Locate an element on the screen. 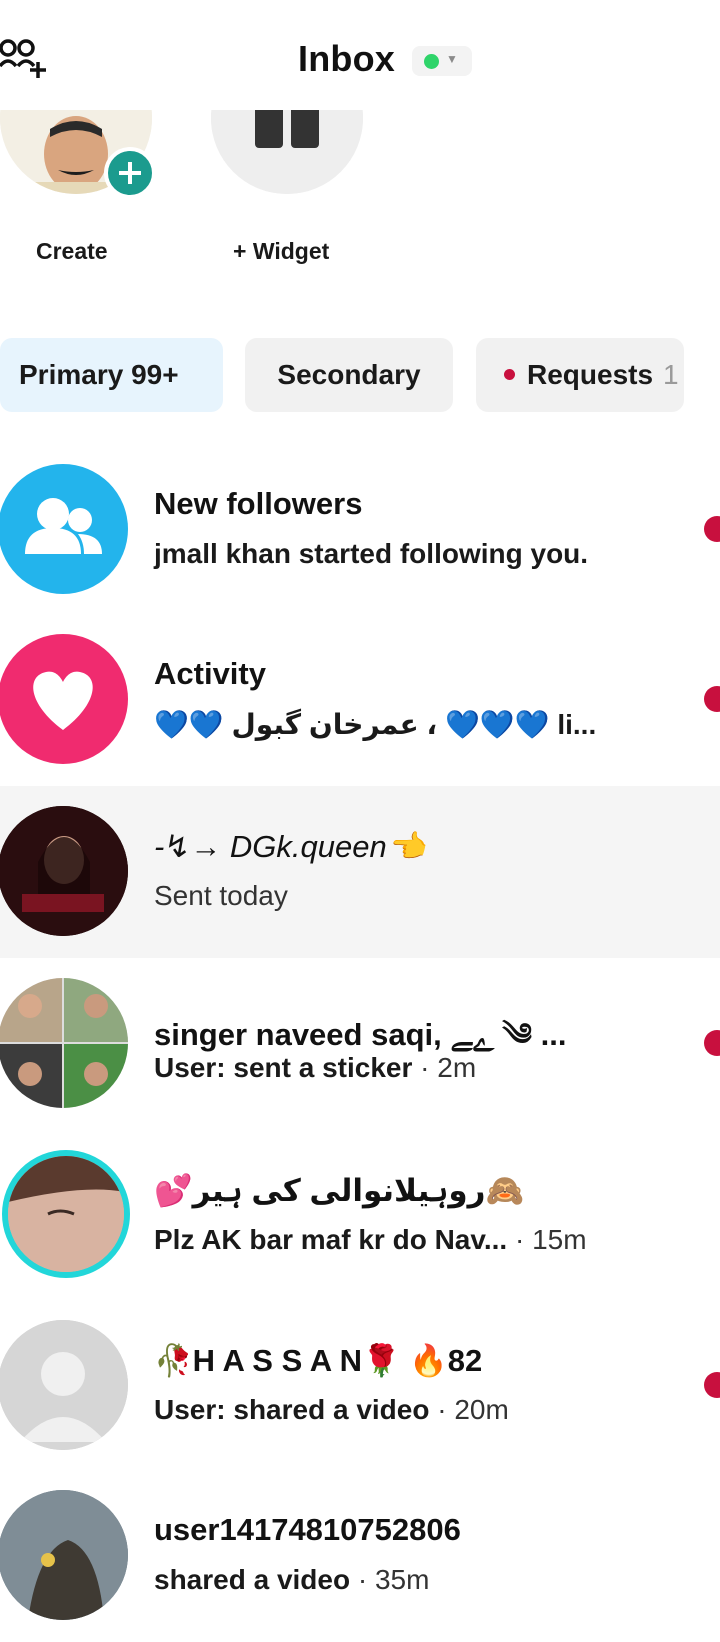 The width and height of the screenshot is (720, 1642). tab-primary: Primary 99+ is located at coordinates (111, 375).